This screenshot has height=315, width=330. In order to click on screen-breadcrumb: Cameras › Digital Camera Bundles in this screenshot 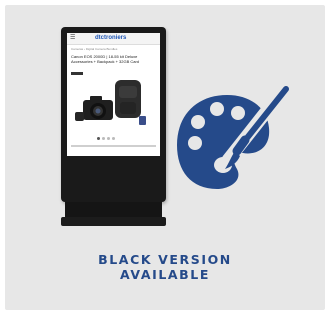, I will do `click(94, 49)`.